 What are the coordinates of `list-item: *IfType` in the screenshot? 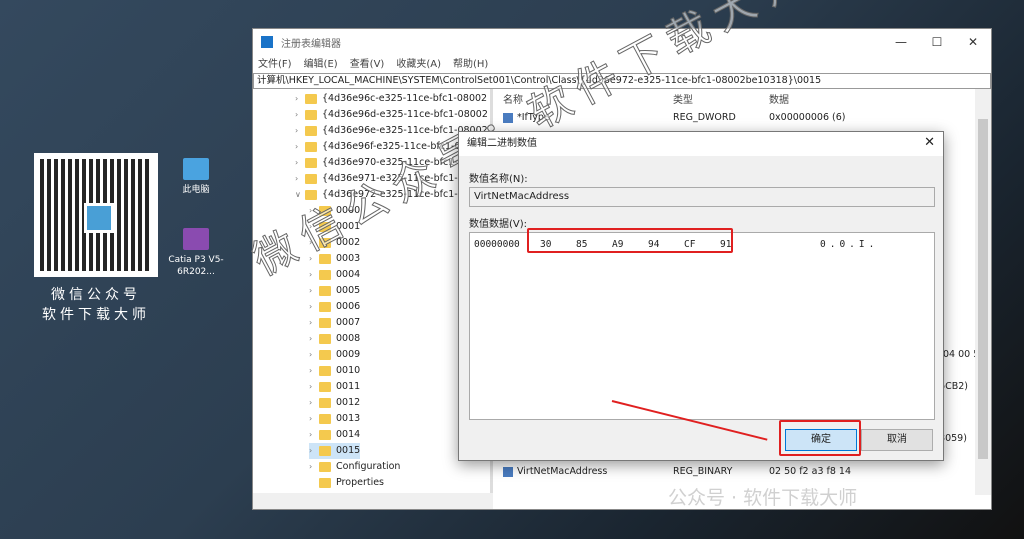 It's located at (526, 118).